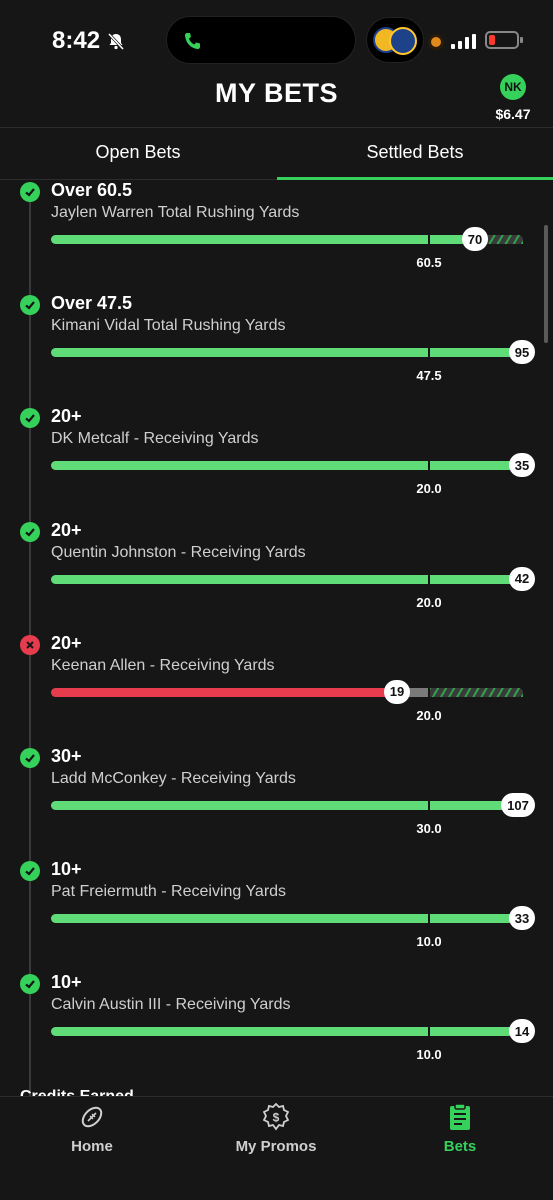 This screenshot has width=553, height=1200. I want to click on bell-muted-icon, so click(116, 41).